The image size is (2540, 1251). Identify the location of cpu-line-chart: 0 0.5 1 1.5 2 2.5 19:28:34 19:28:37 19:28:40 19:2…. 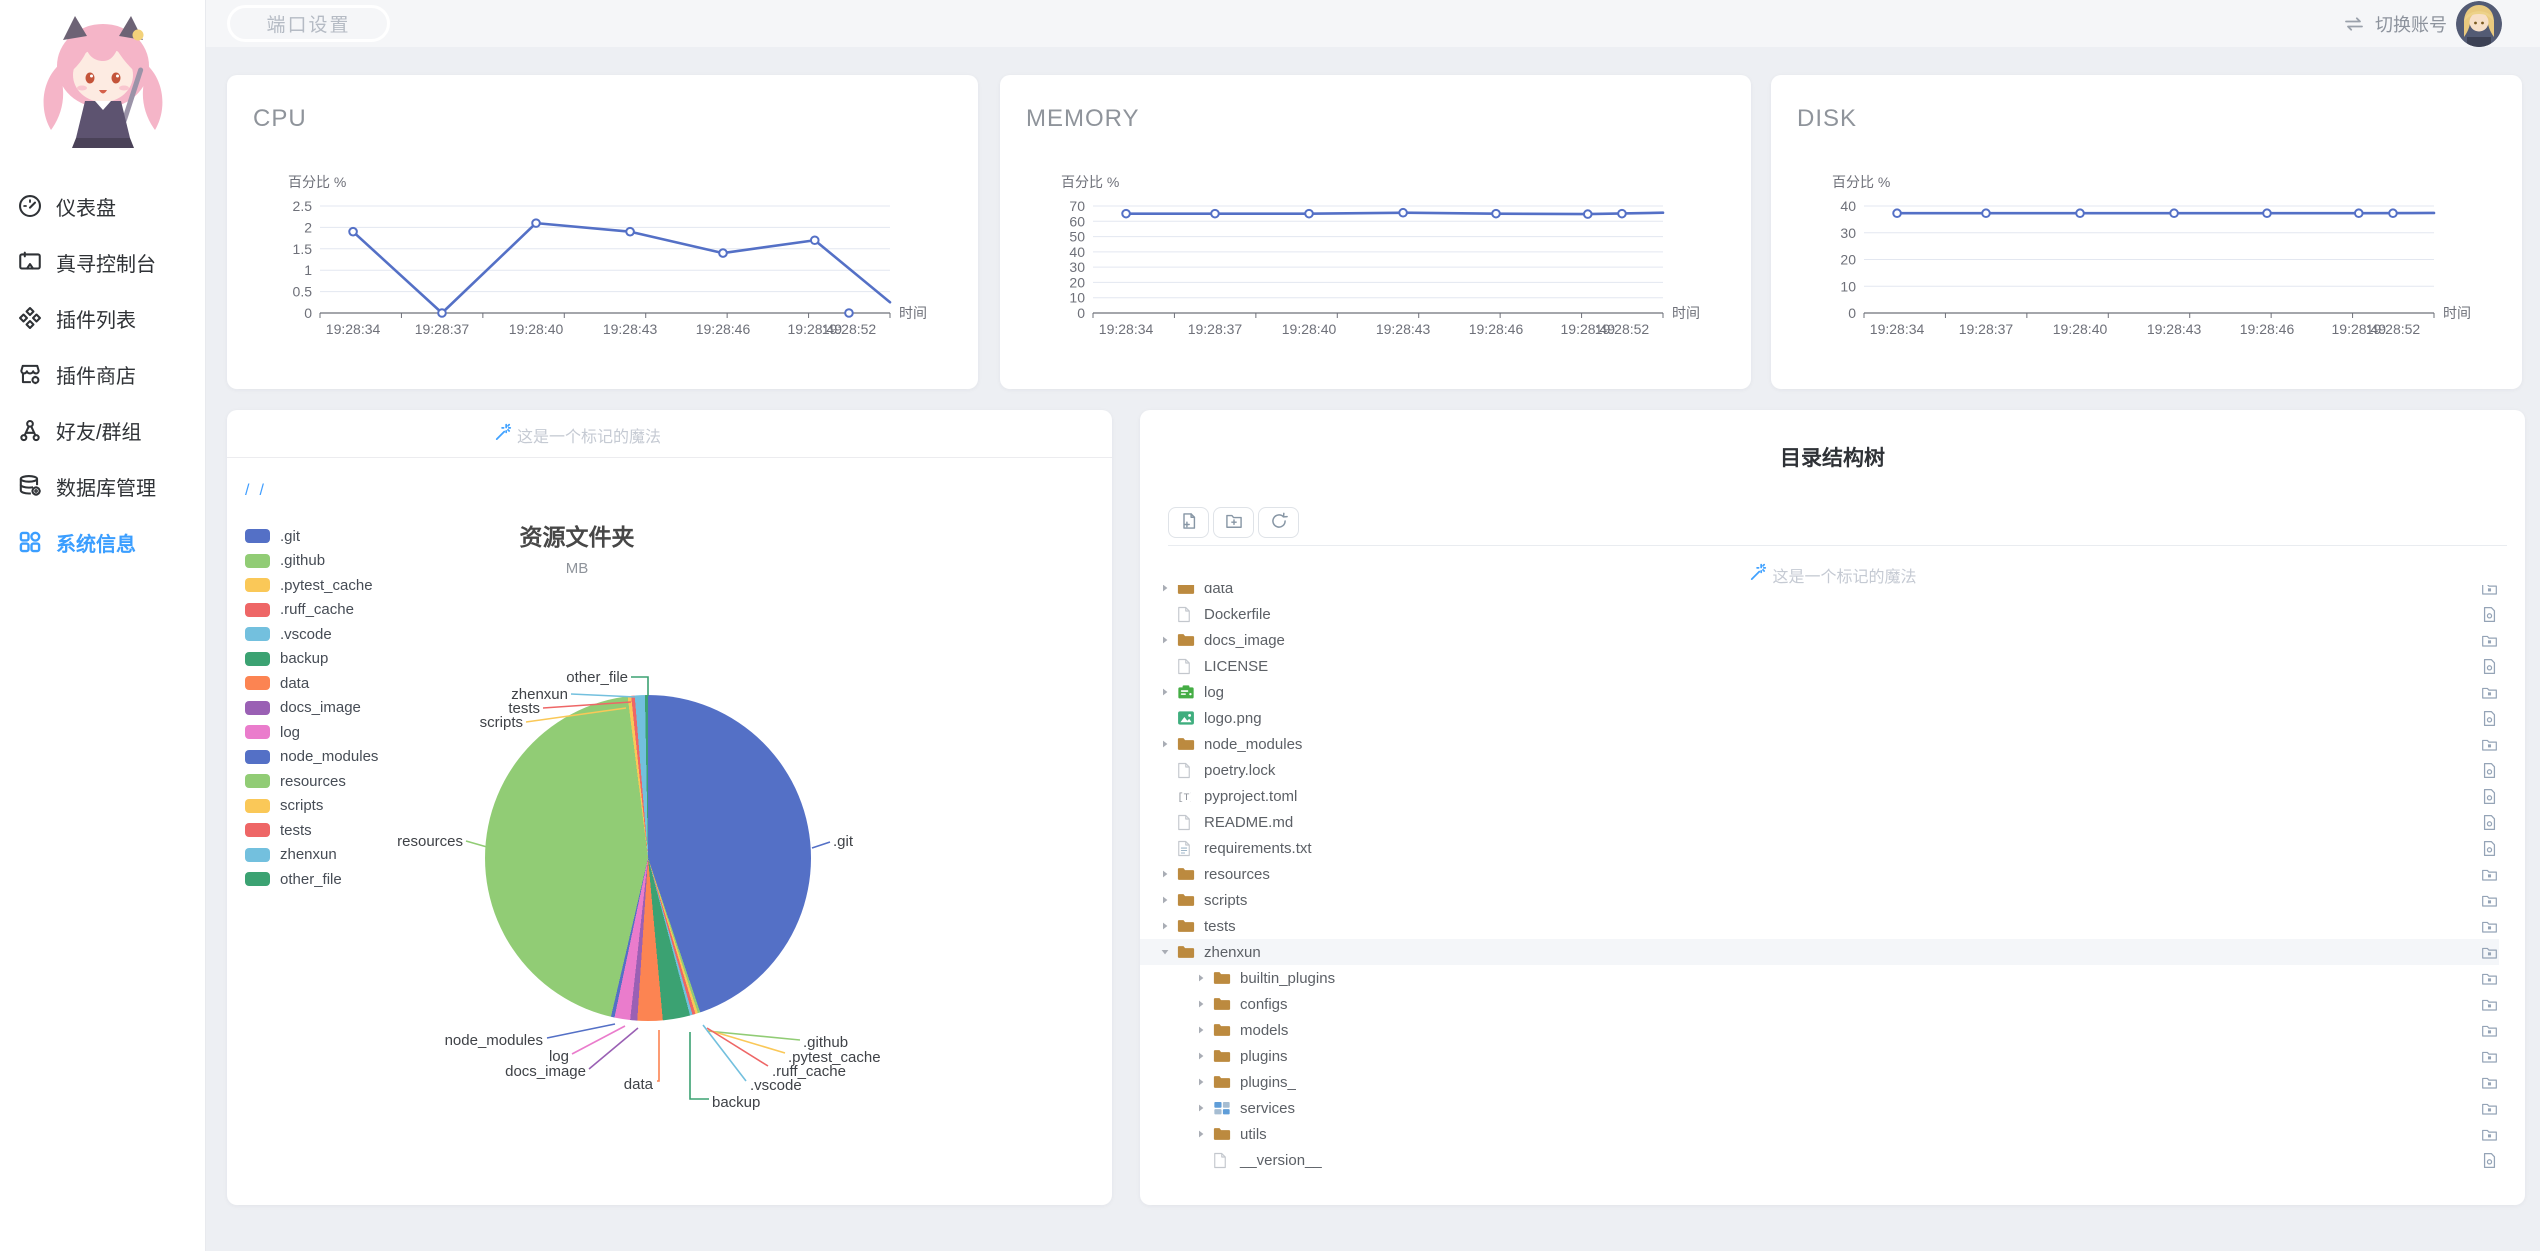
(602, 232).